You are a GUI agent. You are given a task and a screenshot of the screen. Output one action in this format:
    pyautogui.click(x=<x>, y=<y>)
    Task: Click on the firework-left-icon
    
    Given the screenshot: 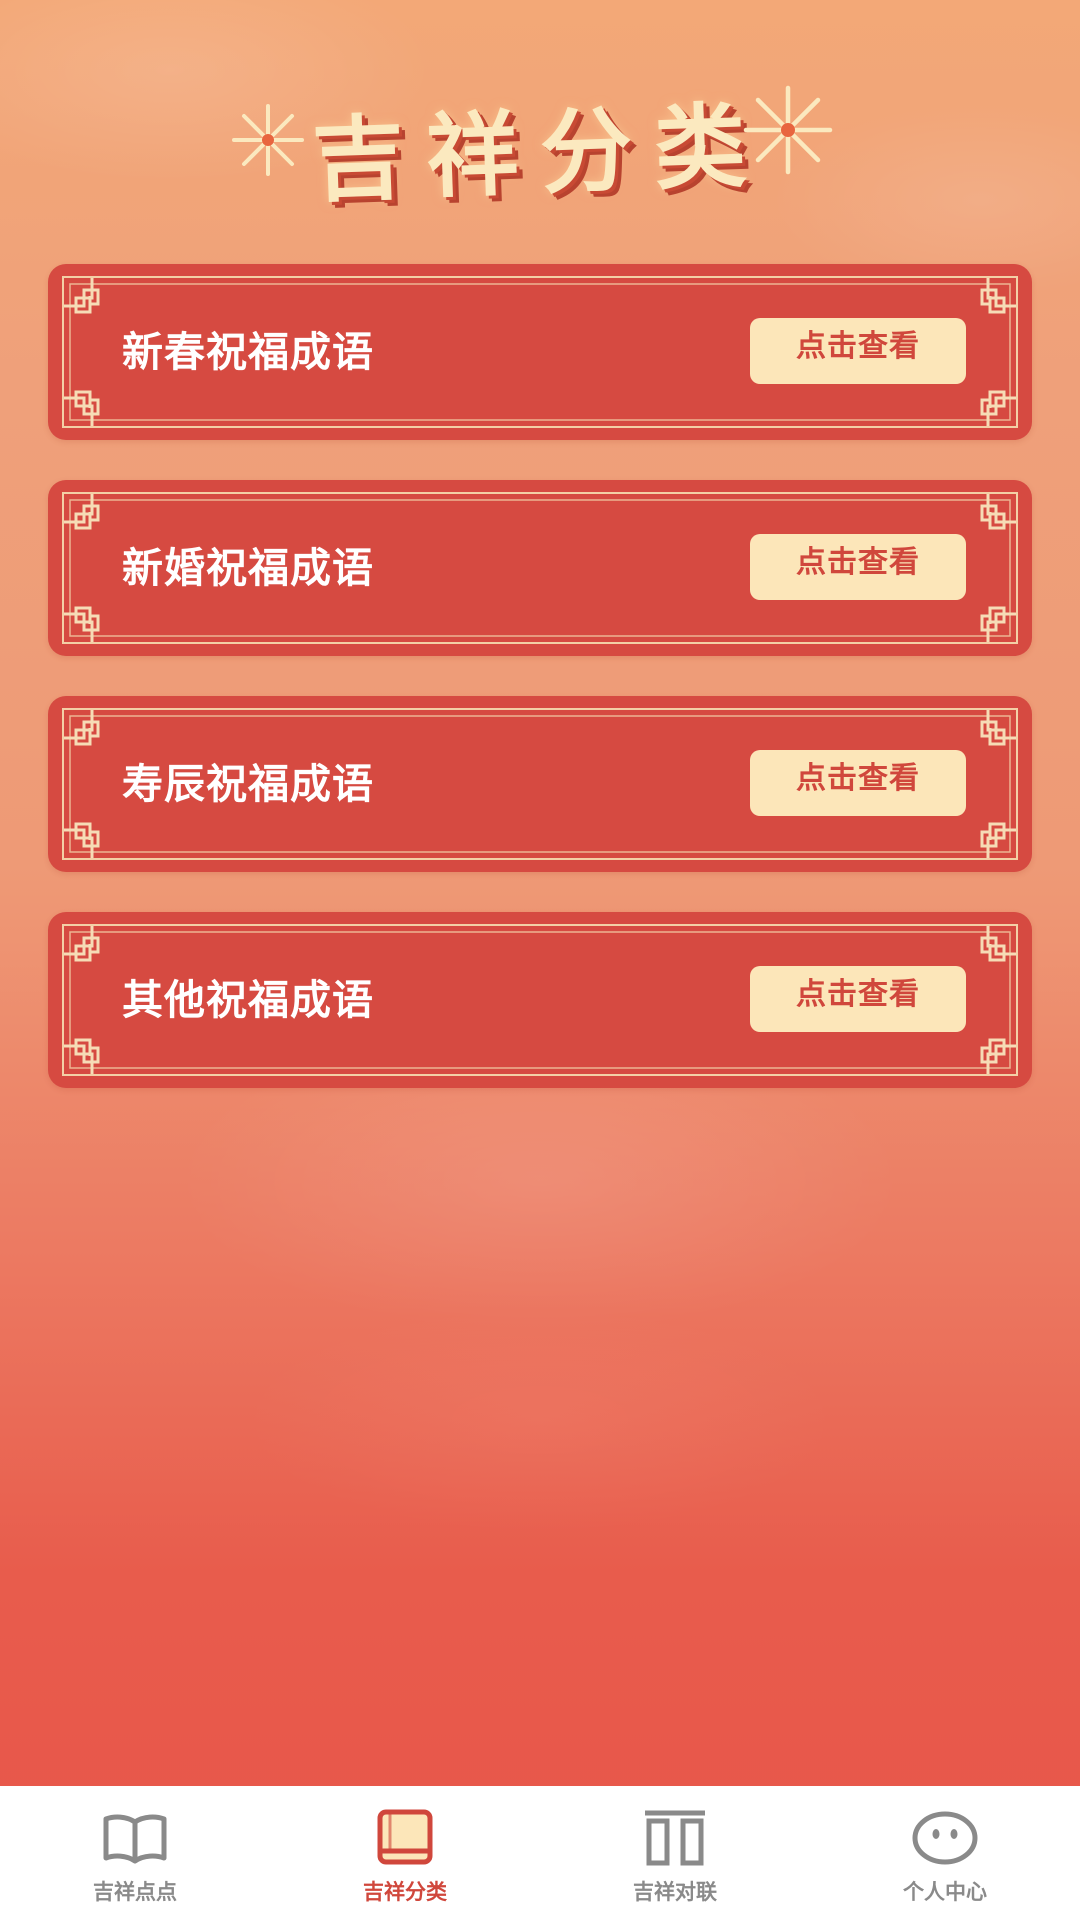 What is the action you would take?
    pyautogui.click(x=268, y=140)
    